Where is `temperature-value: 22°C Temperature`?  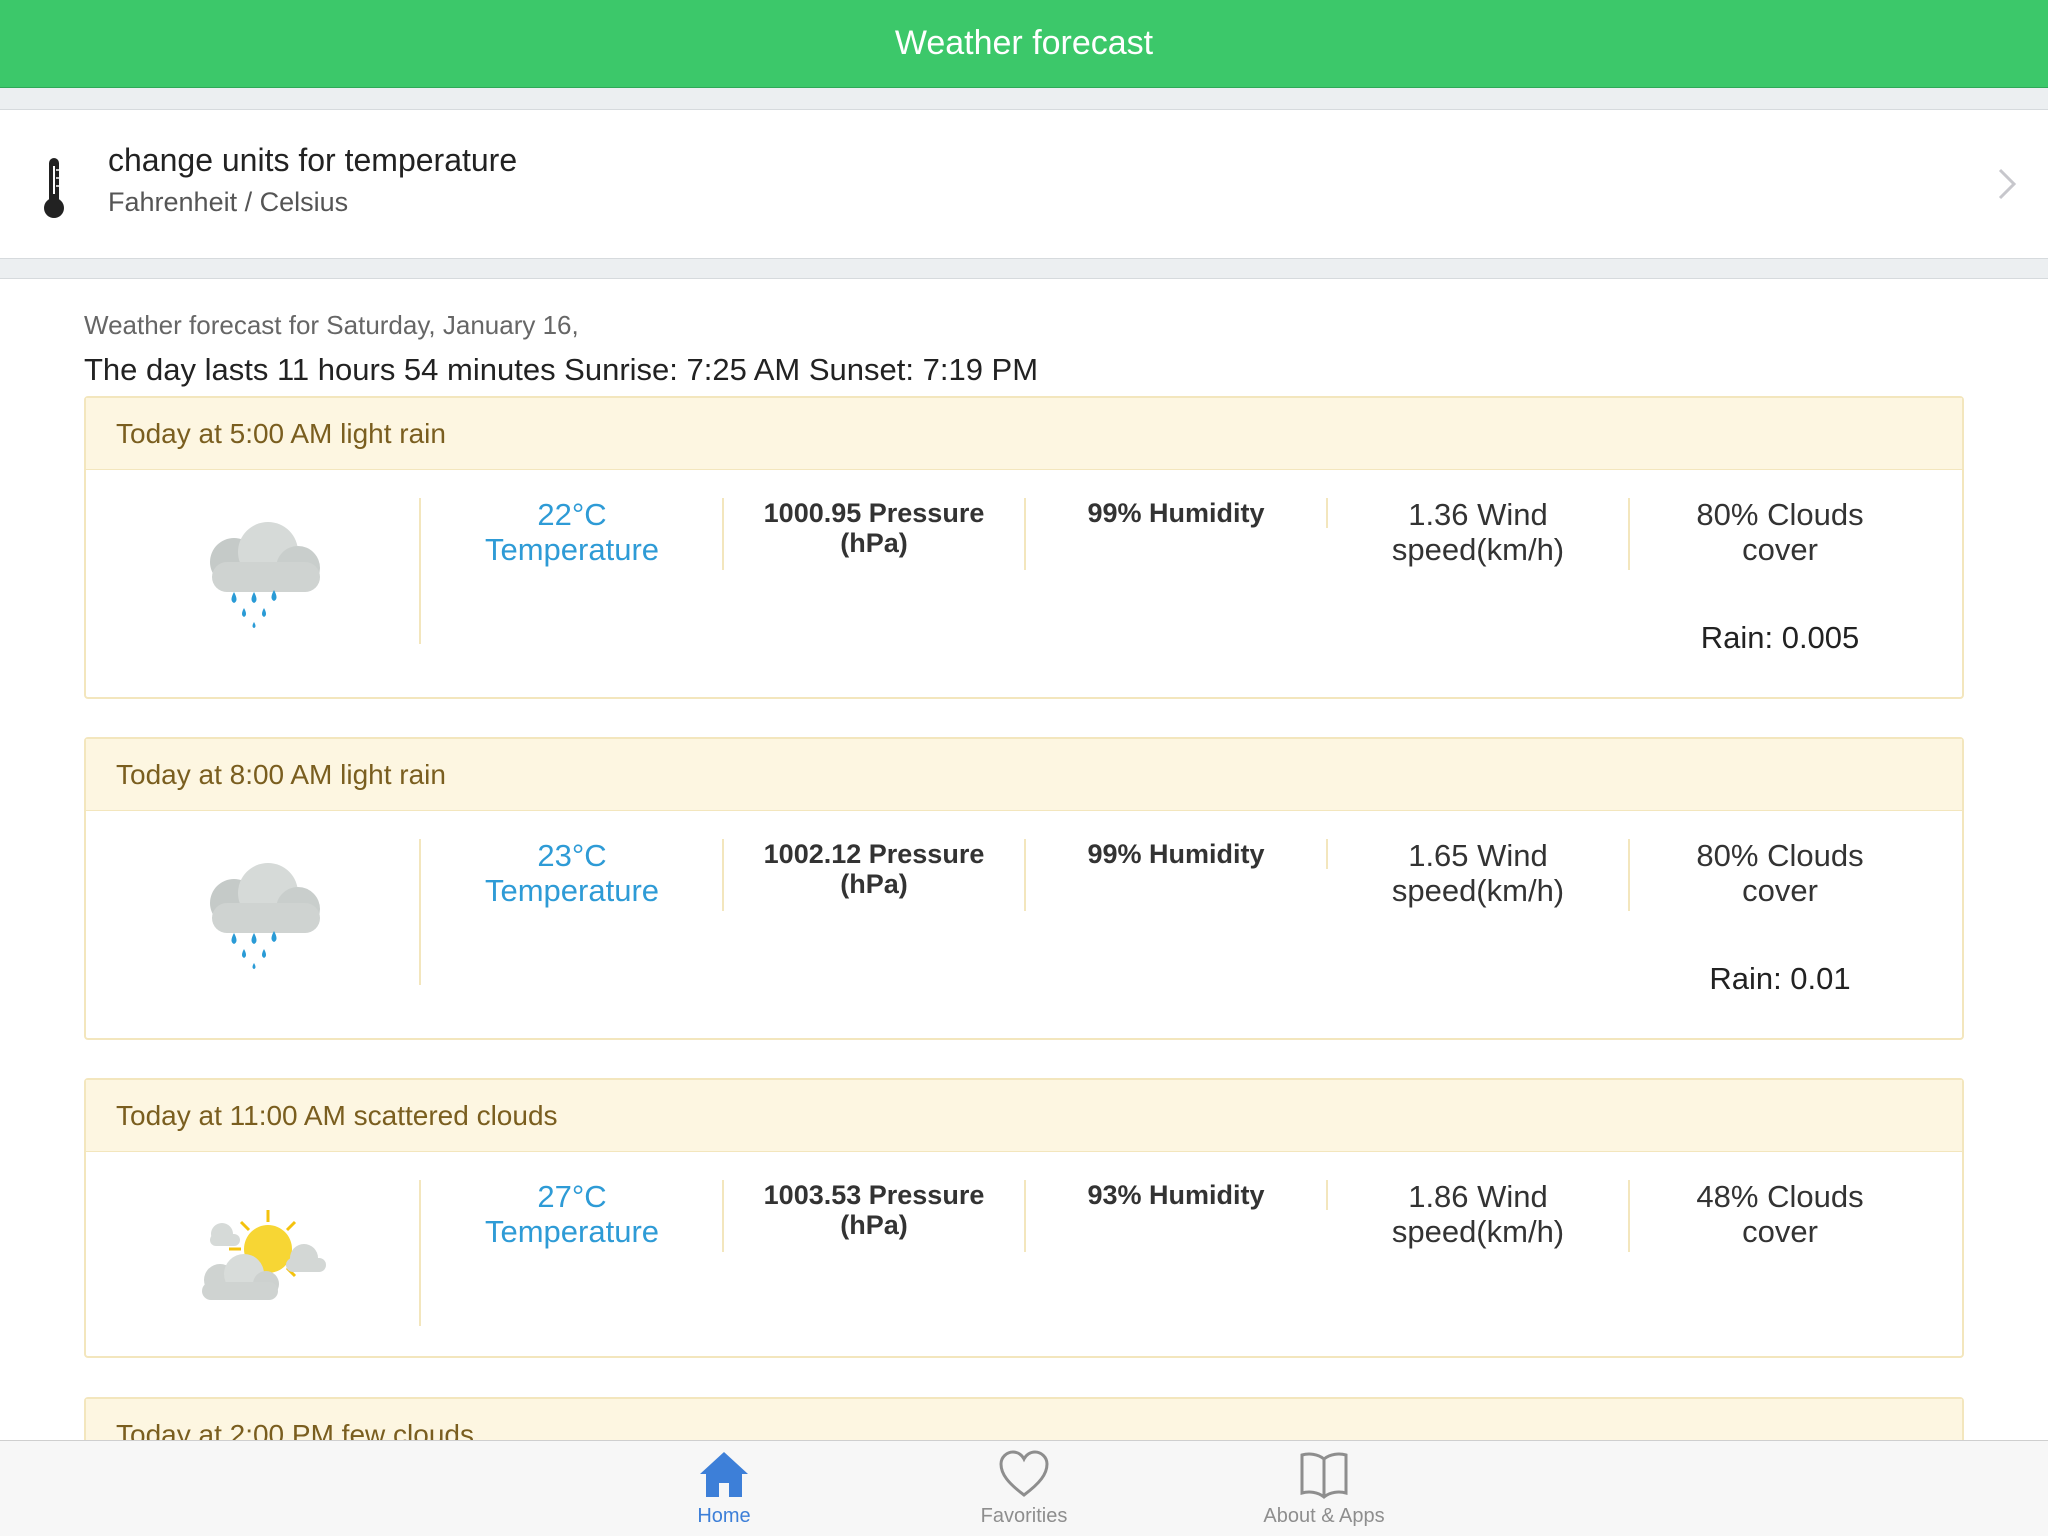 temperature-value: 22°C Temperature is located at coordinates (572, 532).